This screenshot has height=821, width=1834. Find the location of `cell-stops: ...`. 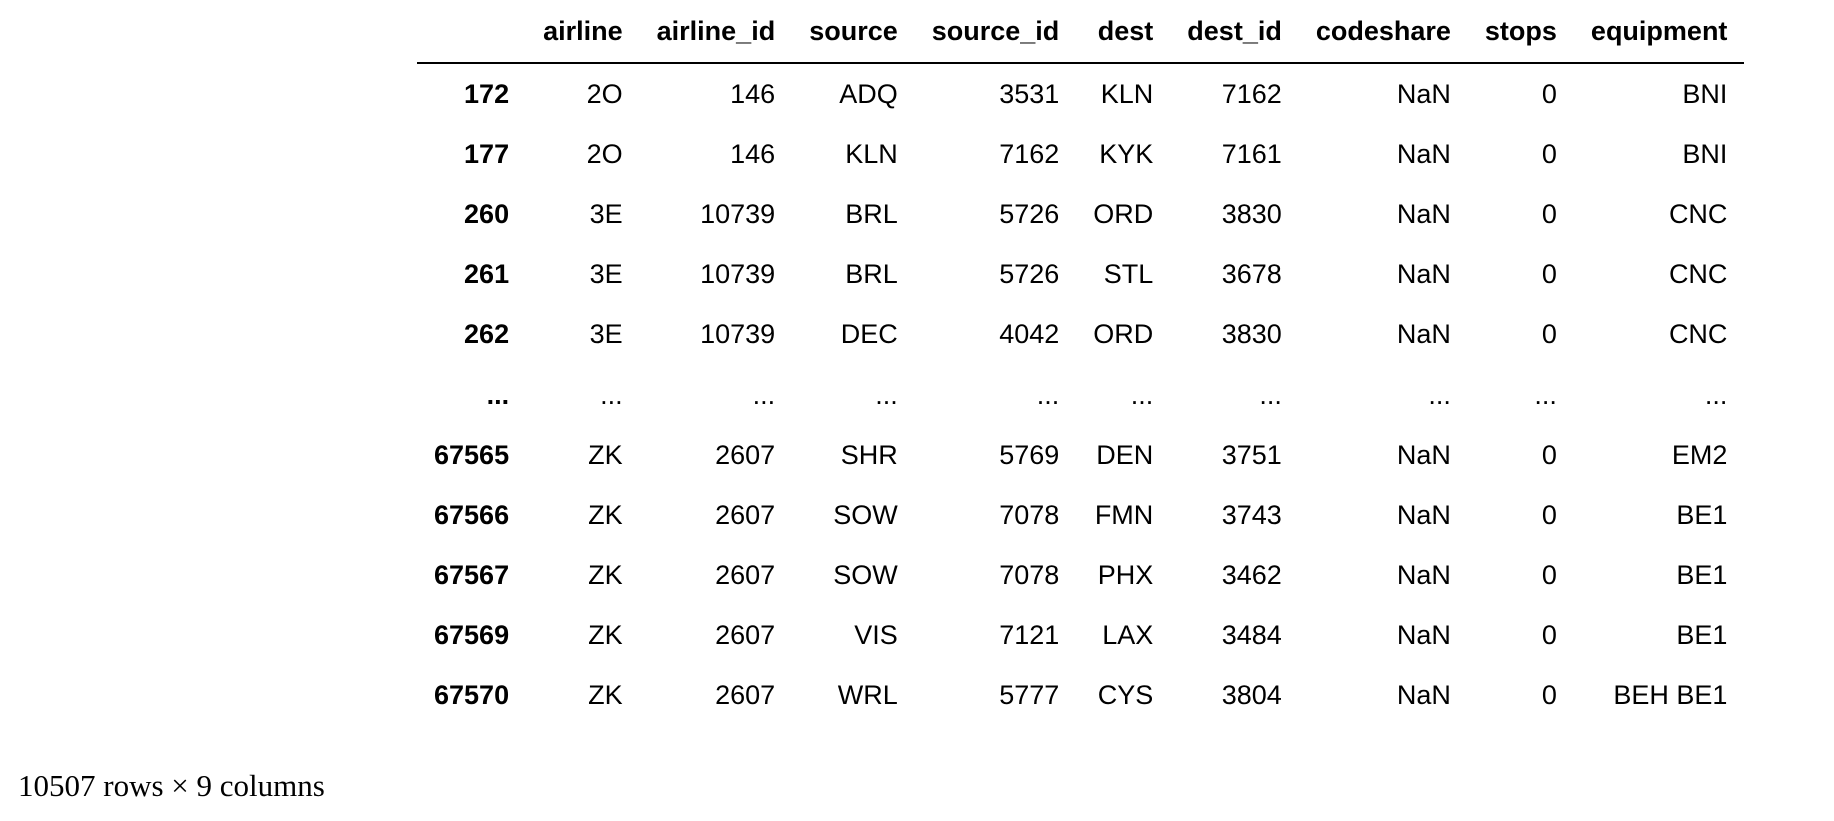

cell-stops: ... is located at coordinates (1545, 394).